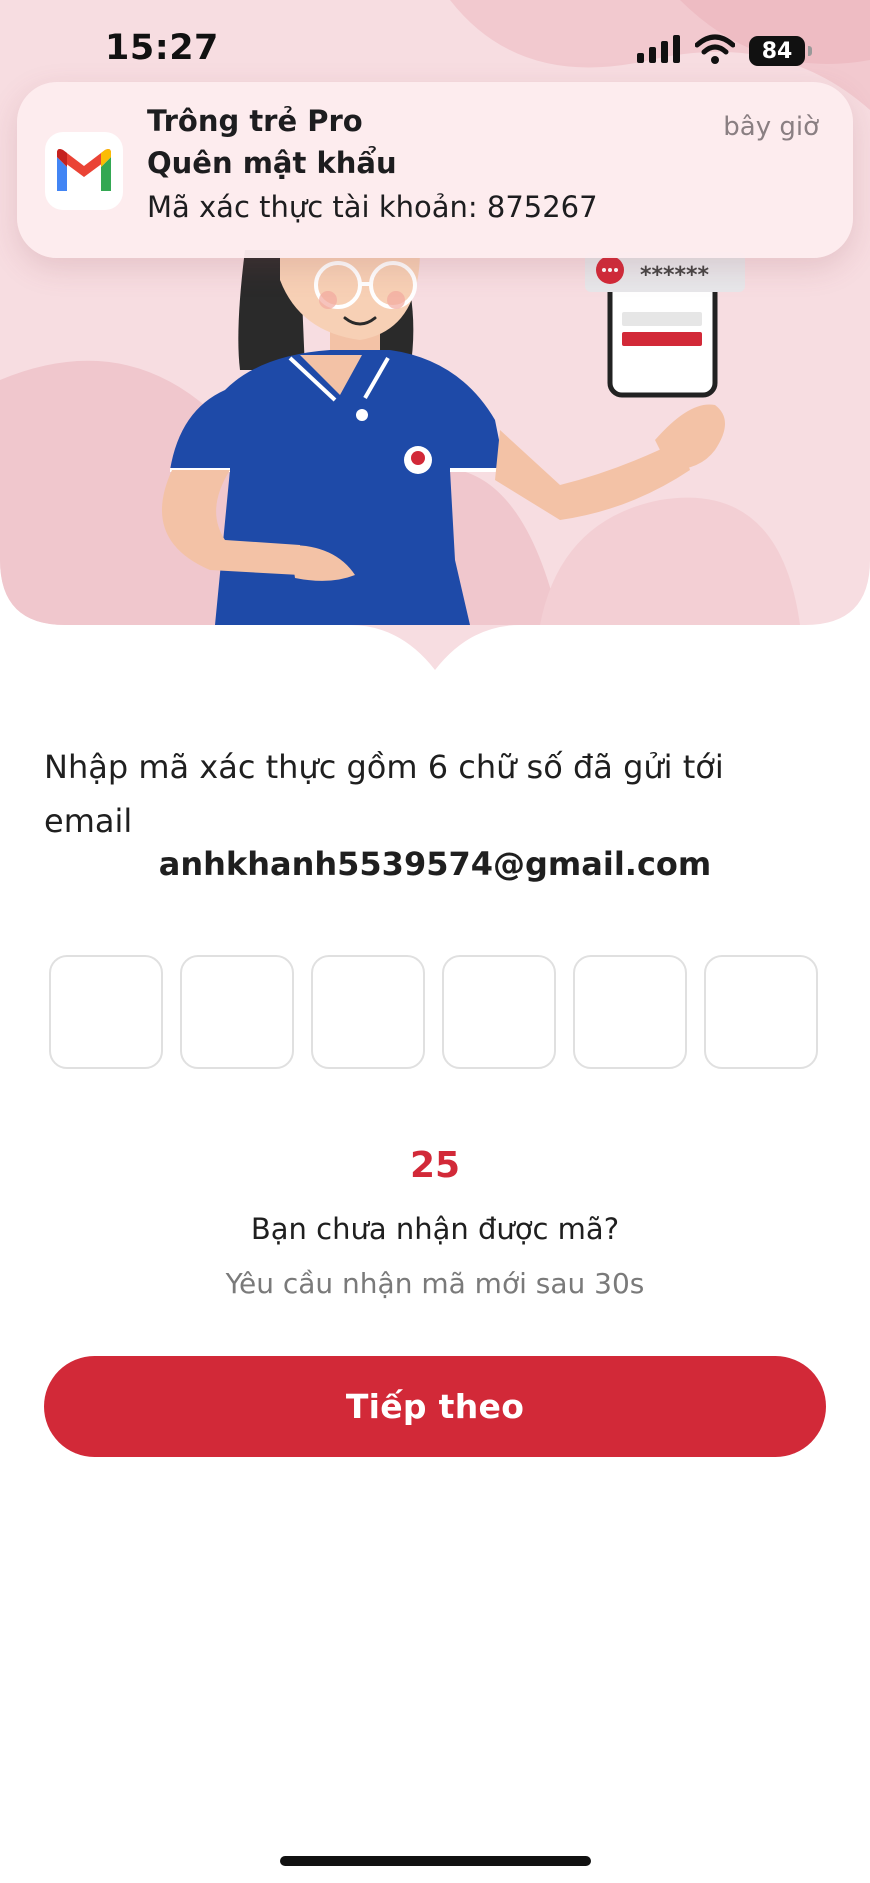 The height and width of the screenshot is (1883, 870). What do you see at coordinates (777, 51) in the screenshot?
I see `battery-level: 84` at bounding box center [777, 51].